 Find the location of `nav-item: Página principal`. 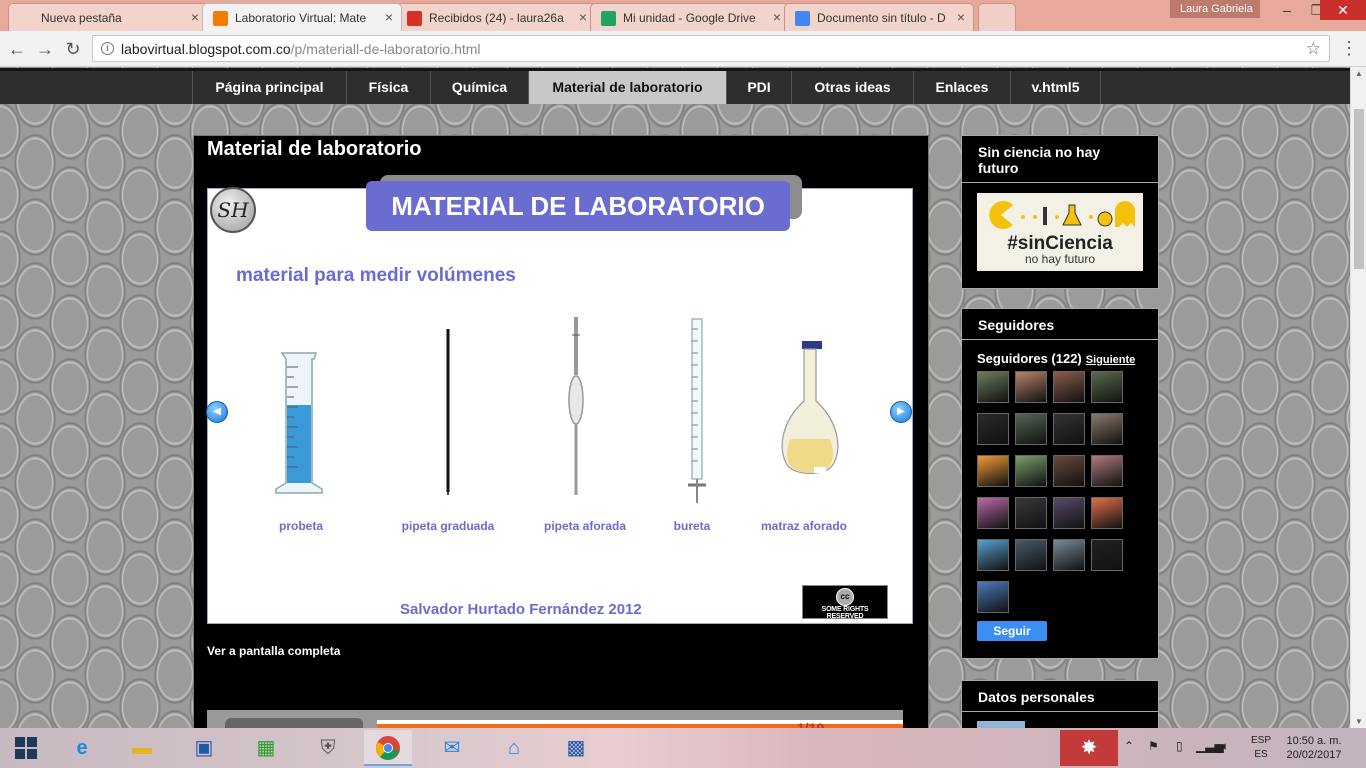

nav-item: Página principal is located at coordinates (269, 87).